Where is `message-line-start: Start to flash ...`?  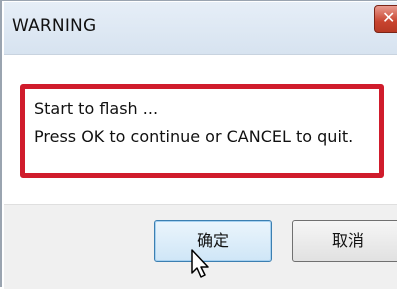 message-line-start: Start to flash ... is located at coordinates (96, 108).